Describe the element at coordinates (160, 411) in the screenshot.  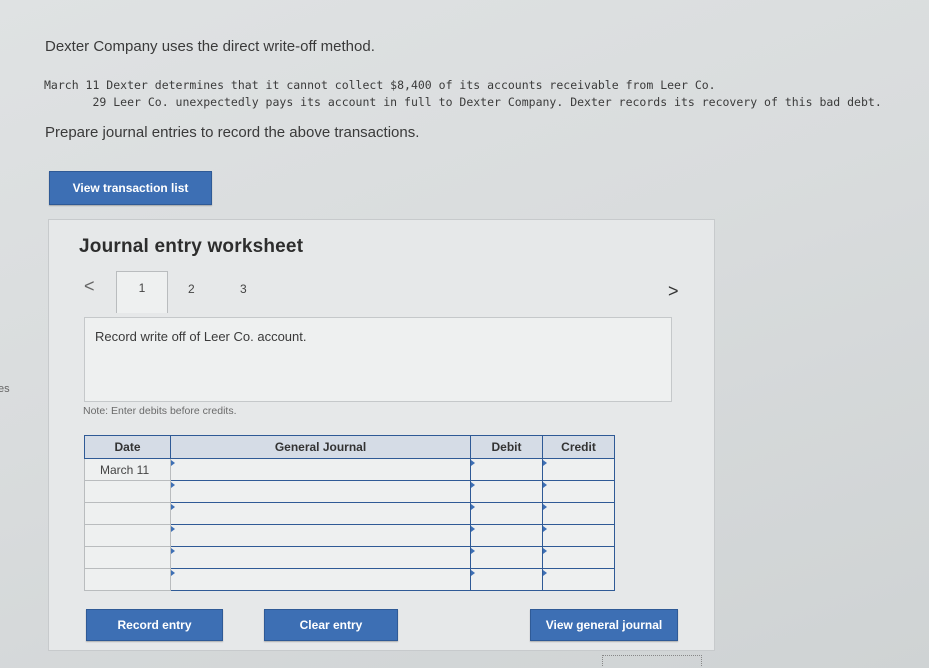
I see `note-text: Note: Enter debits before credits.` at that location.